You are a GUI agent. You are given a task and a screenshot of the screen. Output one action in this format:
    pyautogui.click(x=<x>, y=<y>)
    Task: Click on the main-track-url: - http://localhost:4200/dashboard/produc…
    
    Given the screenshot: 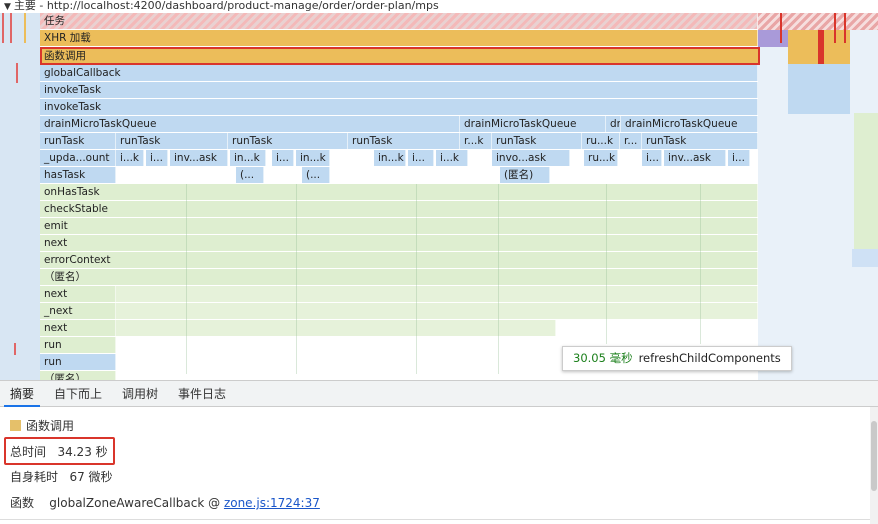 What is the action you would take?
    pyautogui.click(x=237, y=6)
    